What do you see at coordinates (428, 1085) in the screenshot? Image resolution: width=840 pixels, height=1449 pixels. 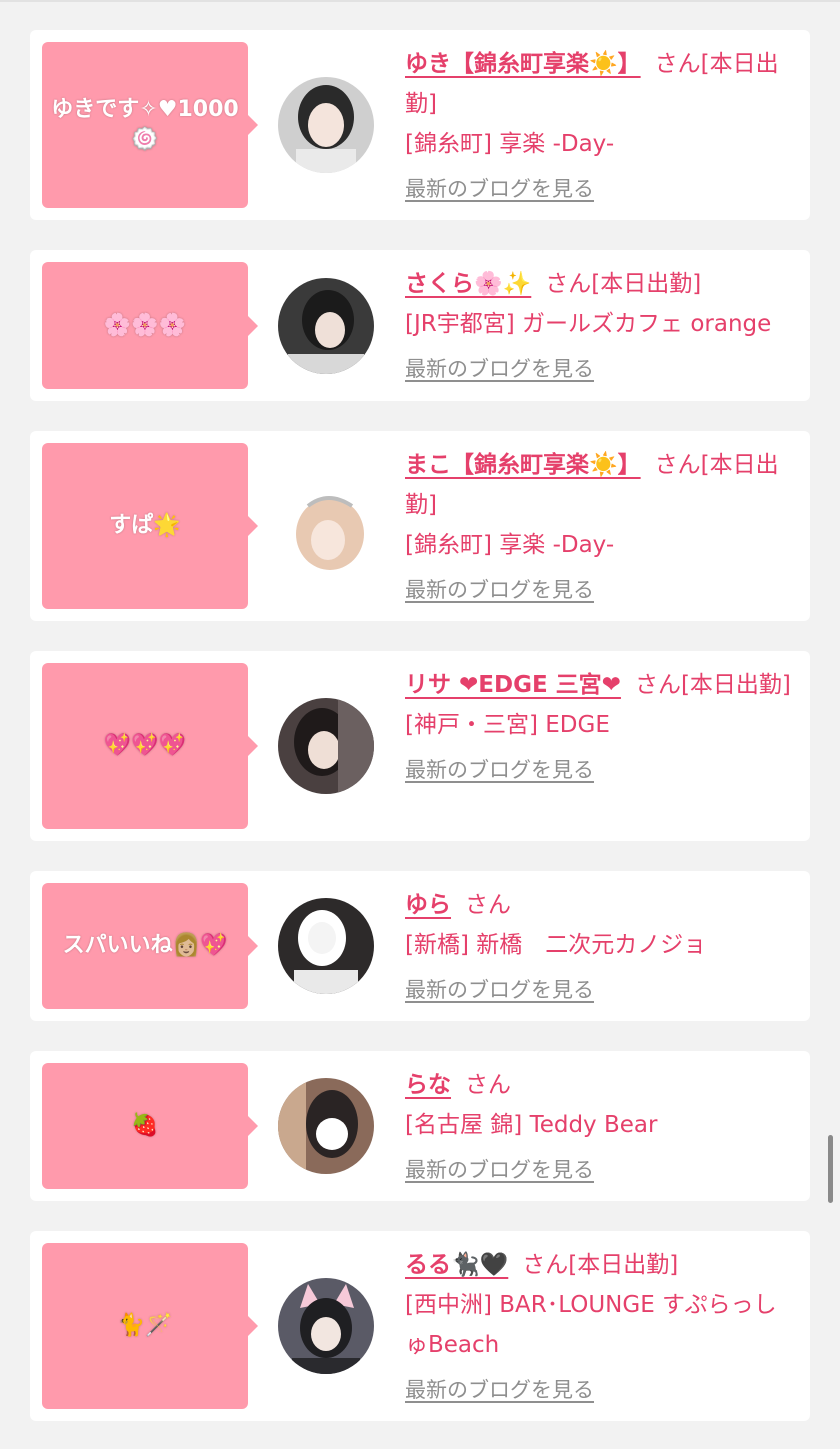 I see `girl-name-link: らな` at bounding box center [428, 1085].